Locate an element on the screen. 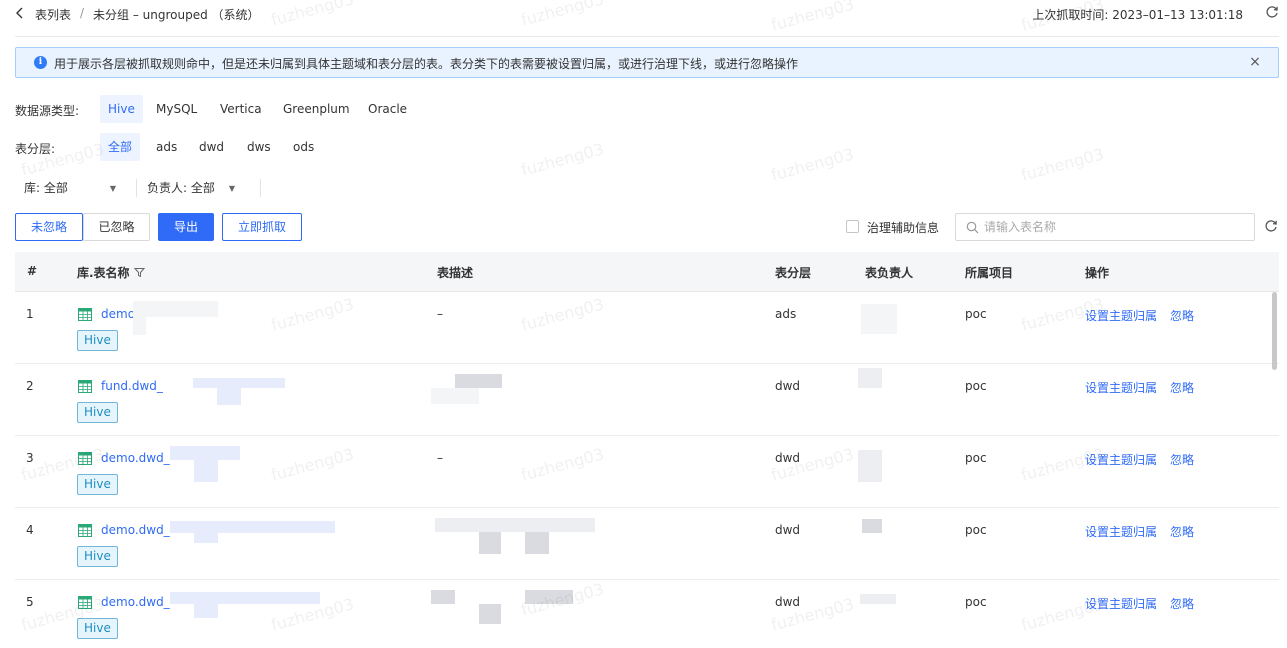 Image resolution: width=1287 pixels, height=648 pixels. datasource-label: 数据源类型: is located at coordinates (47, 111).